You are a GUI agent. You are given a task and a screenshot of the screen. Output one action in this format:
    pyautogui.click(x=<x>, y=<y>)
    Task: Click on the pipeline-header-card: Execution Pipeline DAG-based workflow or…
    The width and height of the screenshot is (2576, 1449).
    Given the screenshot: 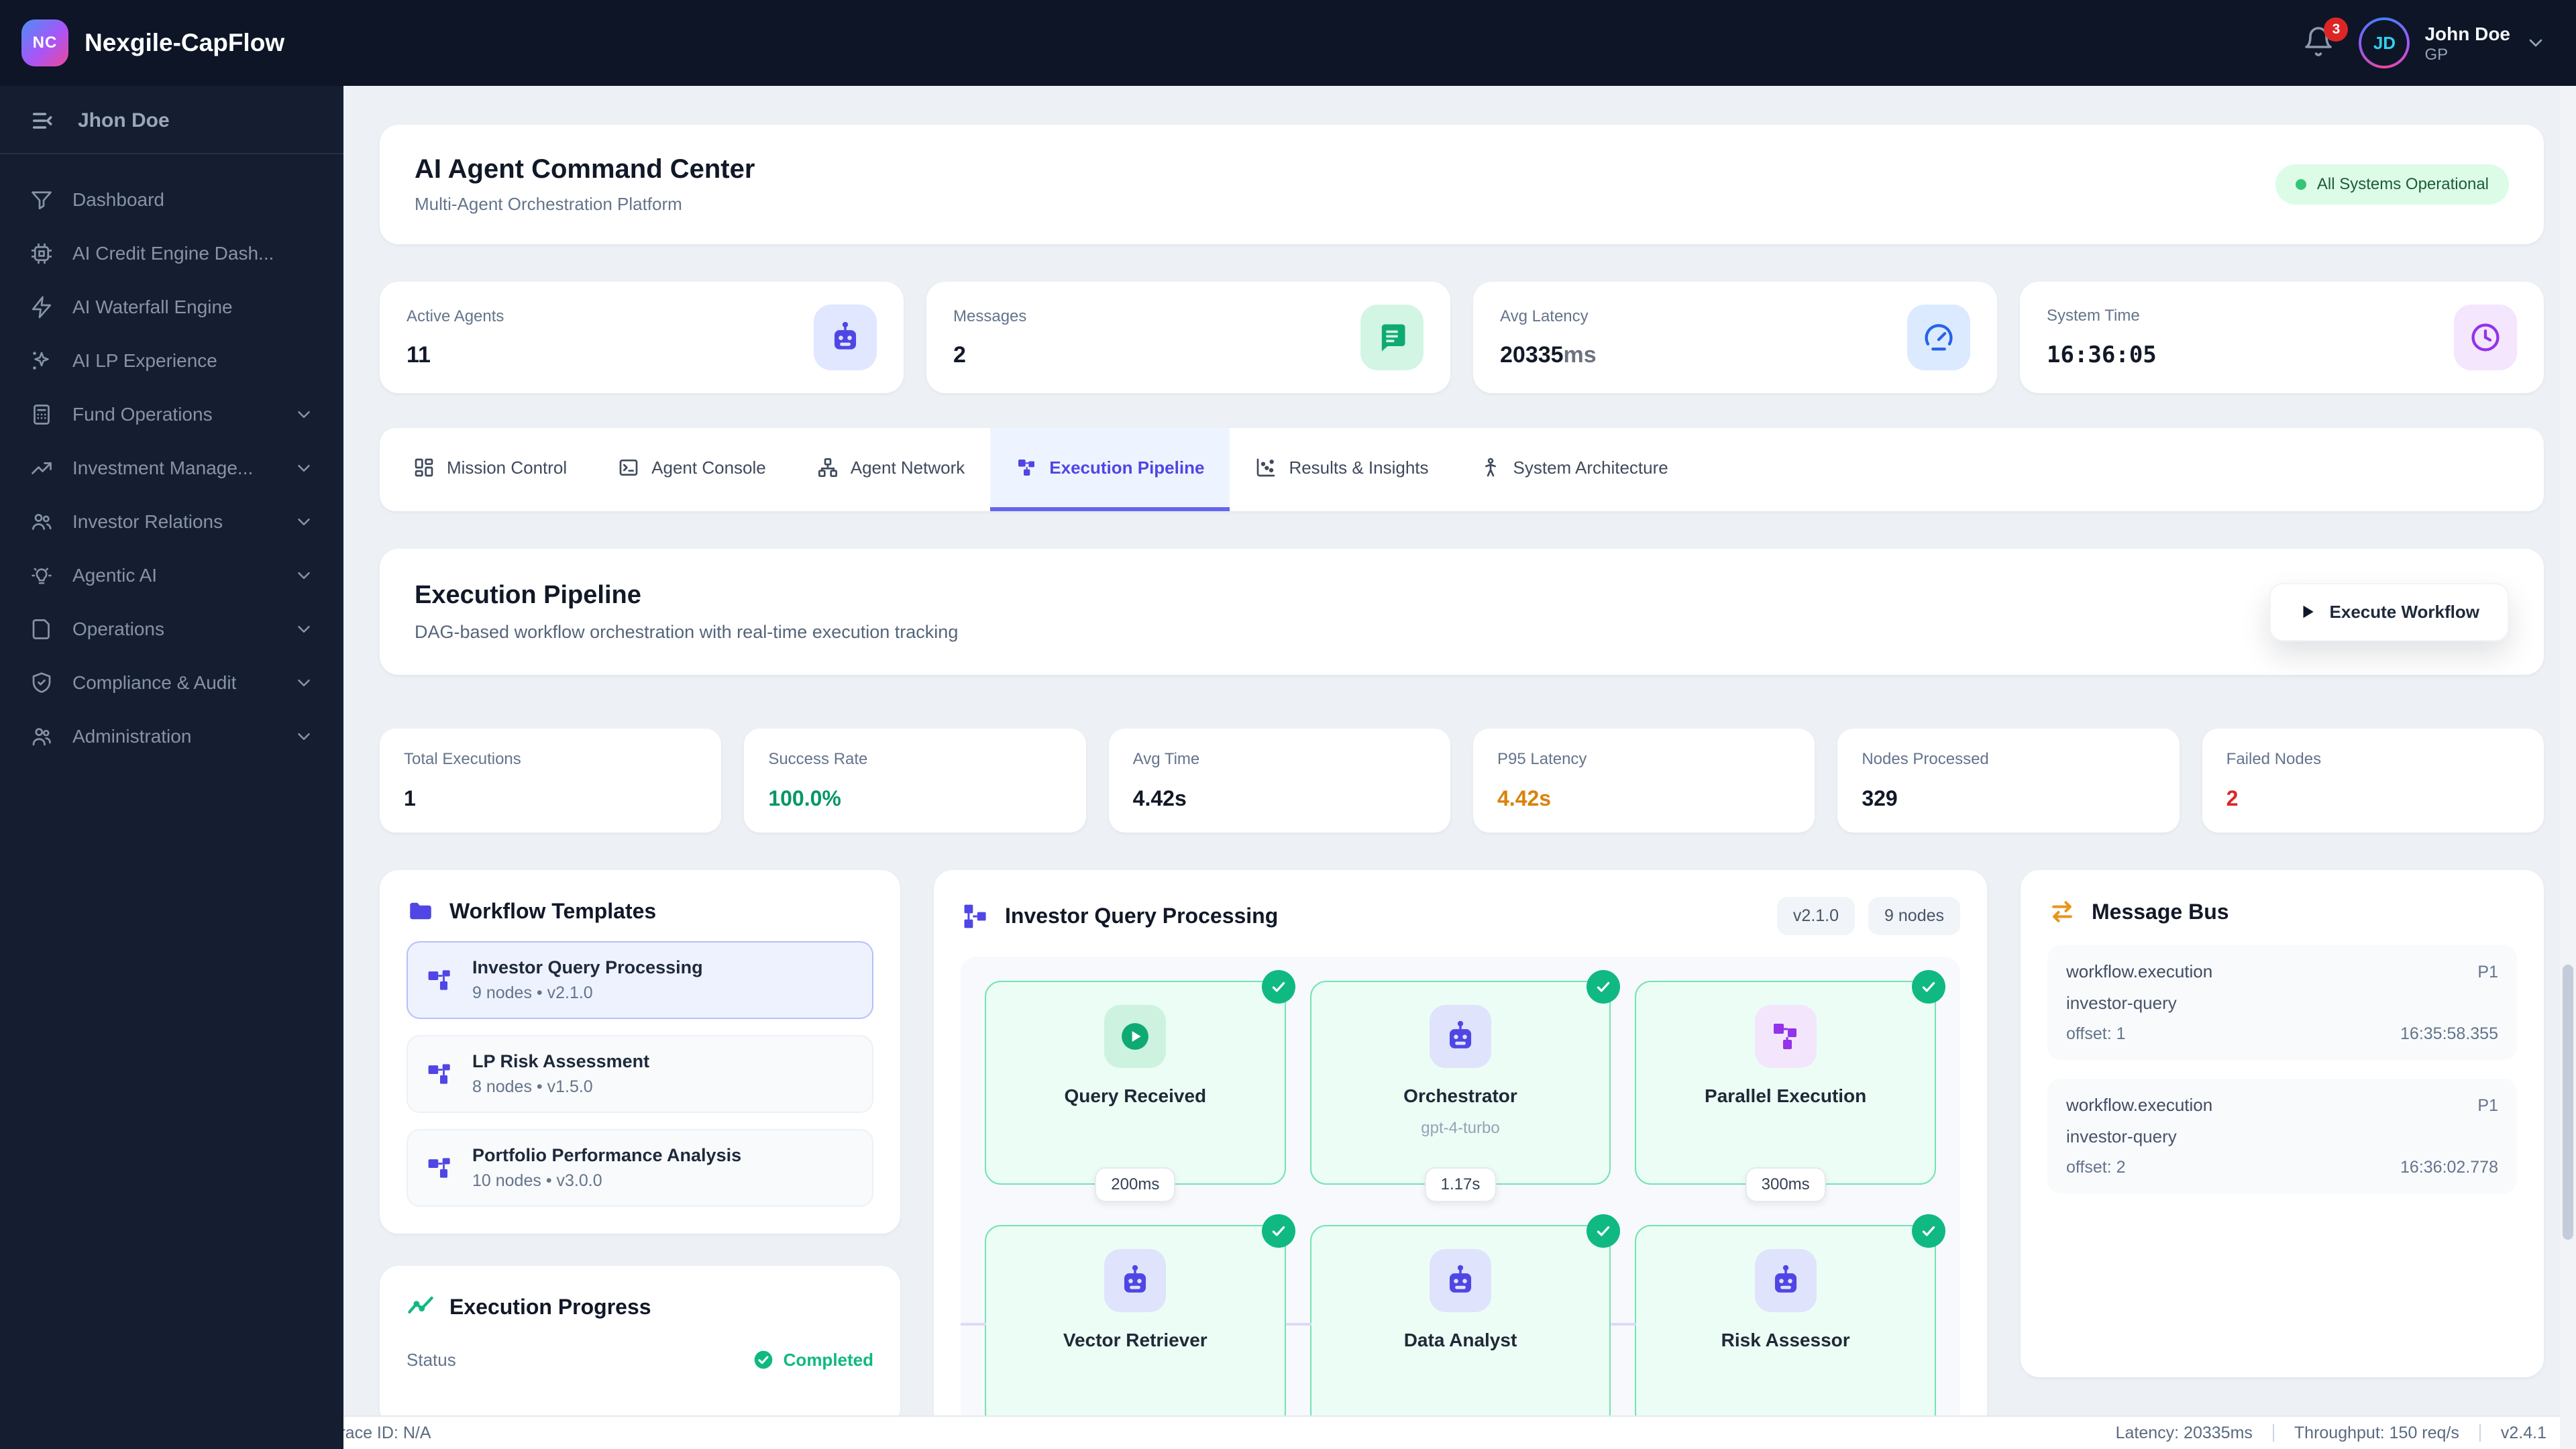 What is the action you would take?
    pyautogui.click(x=1462, y=612)
    